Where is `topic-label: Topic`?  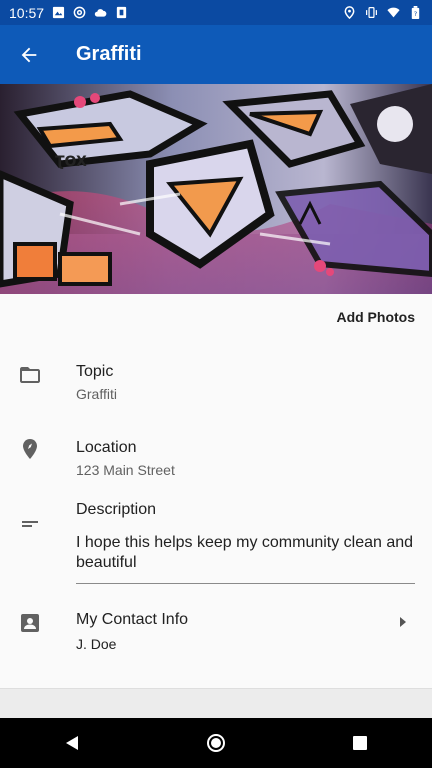
topic-label: Topic is located at coordinates (95, 371).